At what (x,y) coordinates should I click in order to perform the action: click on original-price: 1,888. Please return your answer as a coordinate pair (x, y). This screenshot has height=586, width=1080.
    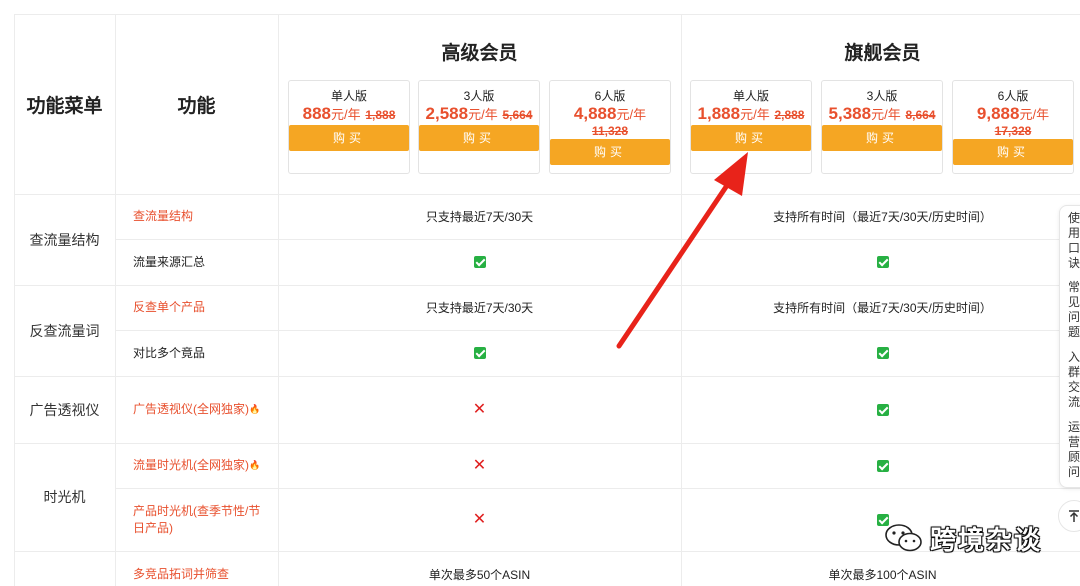
    Looking at the image, I should click on (380, 115).